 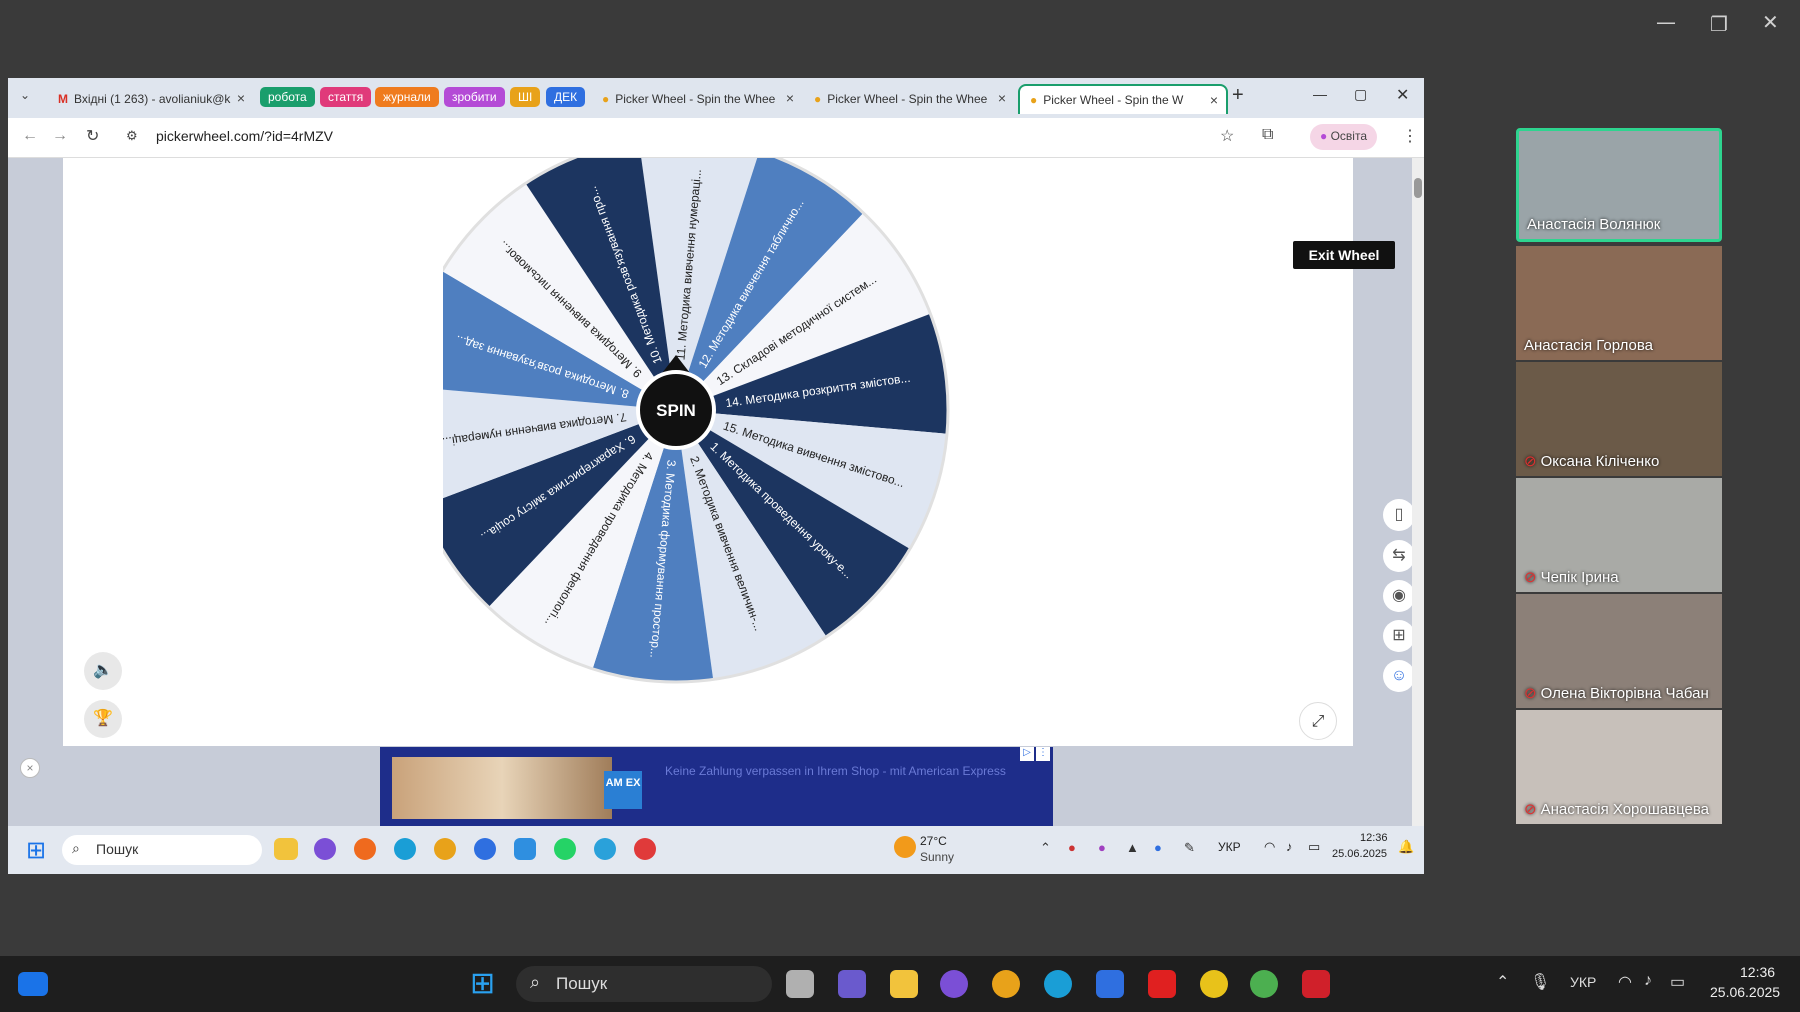 I want to click on pdf-reader-icon, so click(x=1316, y=984).